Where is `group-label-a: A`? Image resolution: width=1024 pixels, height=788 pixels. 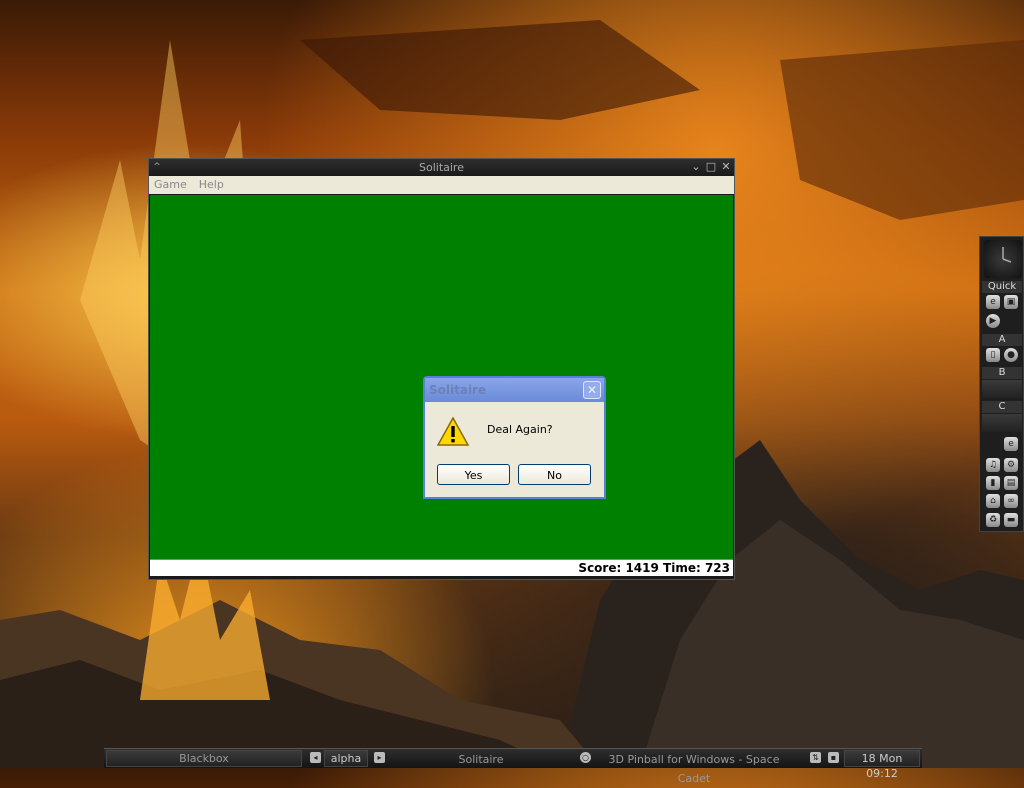
group-label-a: A is located at coordinates (1002, 340).